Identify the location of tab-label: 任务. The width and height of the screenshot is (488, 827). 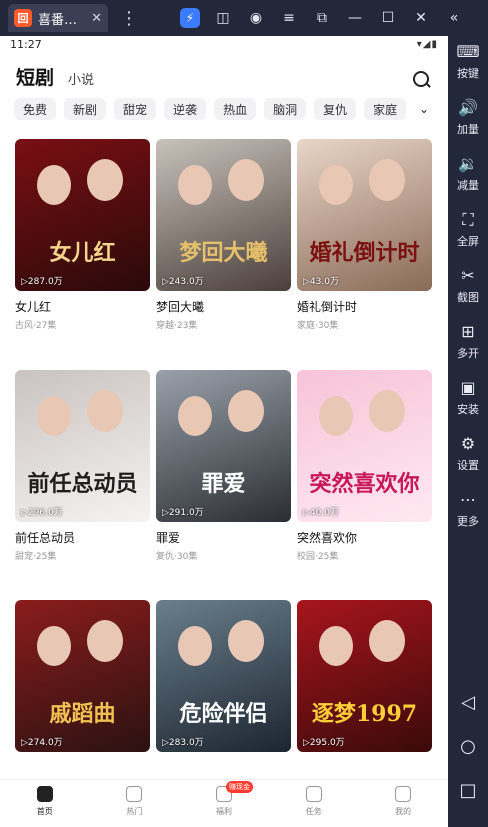
(313, 811).